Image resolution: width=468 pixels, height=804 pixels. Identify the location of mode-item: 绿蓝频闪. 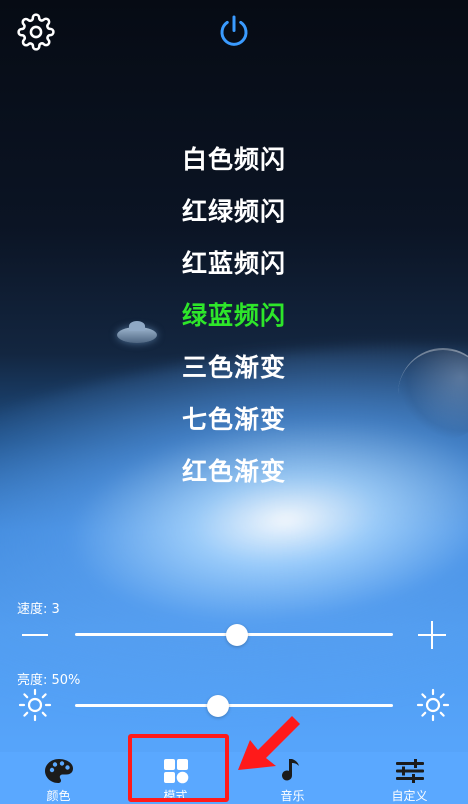
(234, 316).